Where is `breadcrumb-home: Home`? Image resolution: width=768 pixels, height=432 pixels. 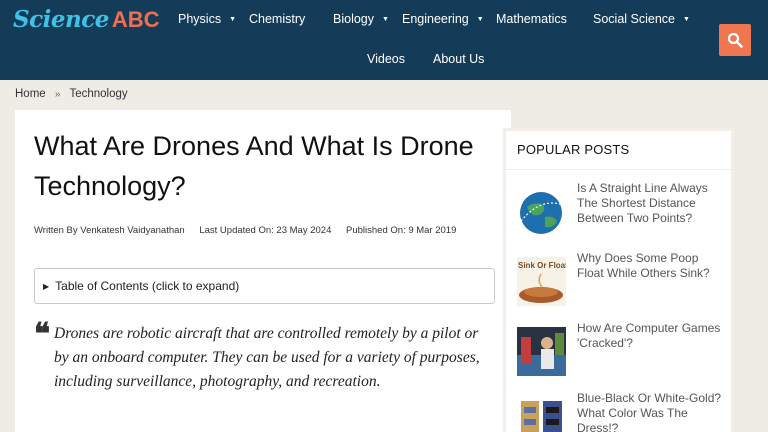
breadcrumb-home: Home is located at coordinates (30, 94).